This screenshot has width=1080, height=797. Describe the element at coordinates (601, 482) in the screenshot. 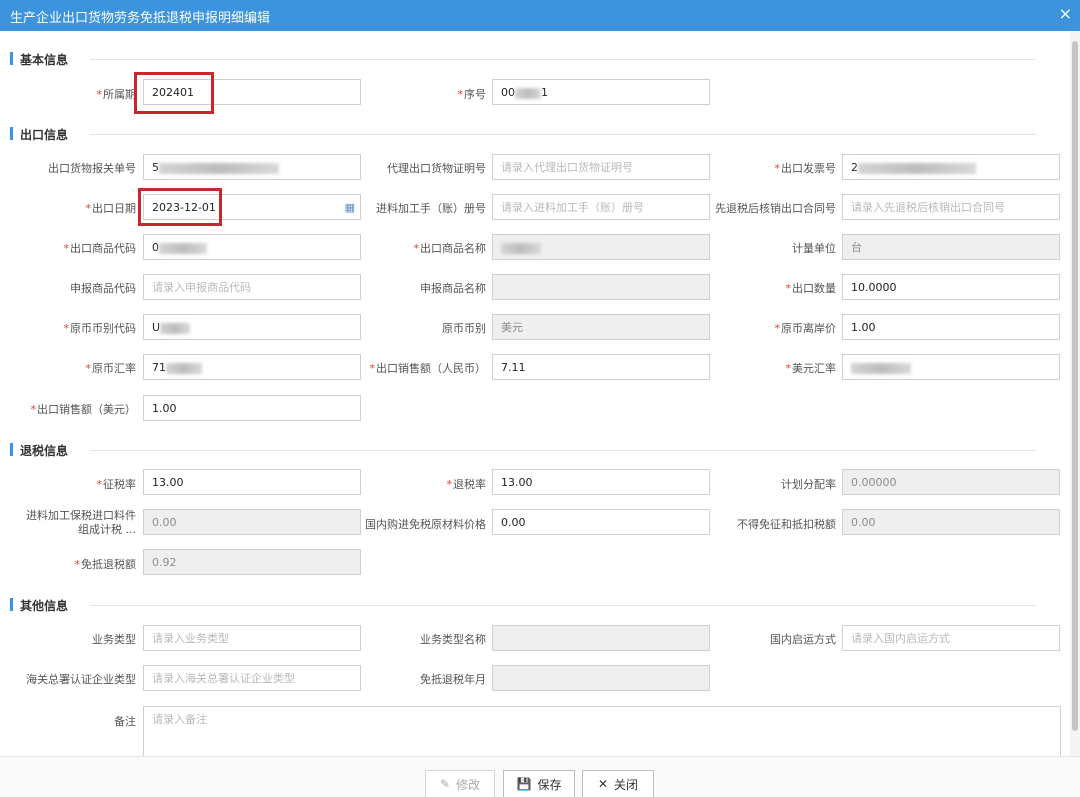

I see `refund-rate-input: 13.00` at that location.